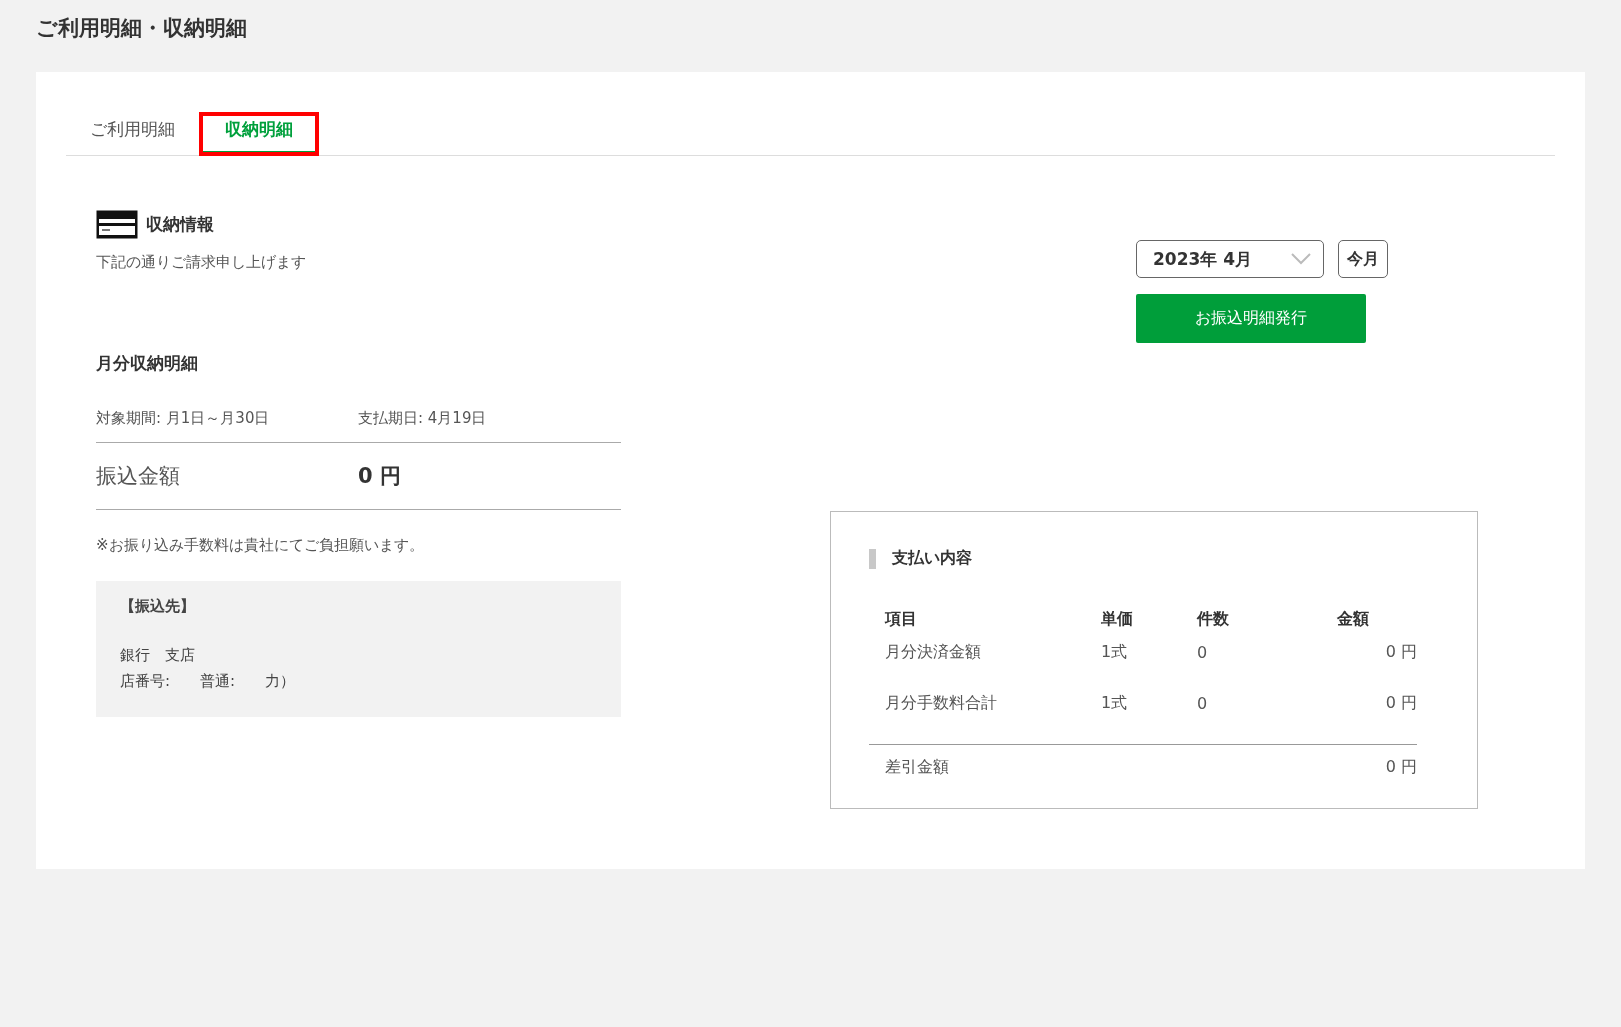 The width and height of the screenshot is (1621, 1027). I want to click on section-subtitle: 下記の通りご請求申し上げます, so click(201, 262).